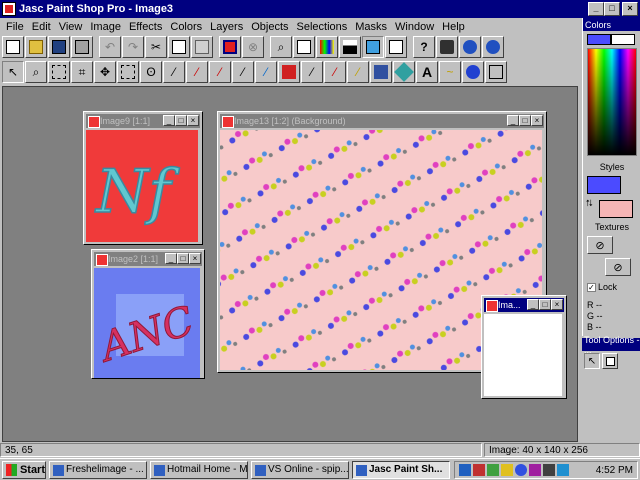 The height and width of the screenshot is (480, 640). Describe the element at coordinates (327, 47) in the screenshot. I see `color-palette-toggle-icon` at that location.